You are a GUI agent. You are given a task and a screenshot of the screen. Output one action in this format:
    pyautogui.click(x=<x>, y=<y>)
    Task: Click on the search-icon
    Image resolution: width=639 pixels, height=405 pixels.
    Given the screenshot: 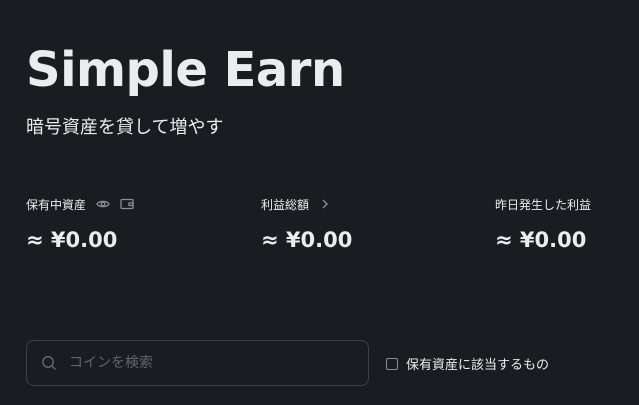 What is the action you would take?
    pyautogui.click(x=49, y=363)
    